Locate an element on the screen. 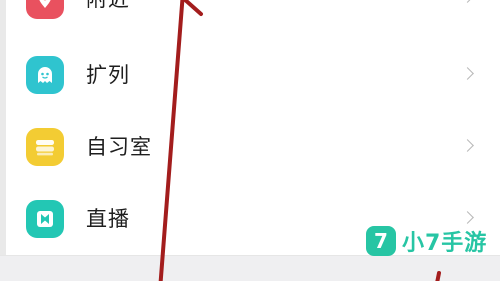 The image size is (500, 281). menu-item-nearby: 附近 is located at coordinates (250, 18).